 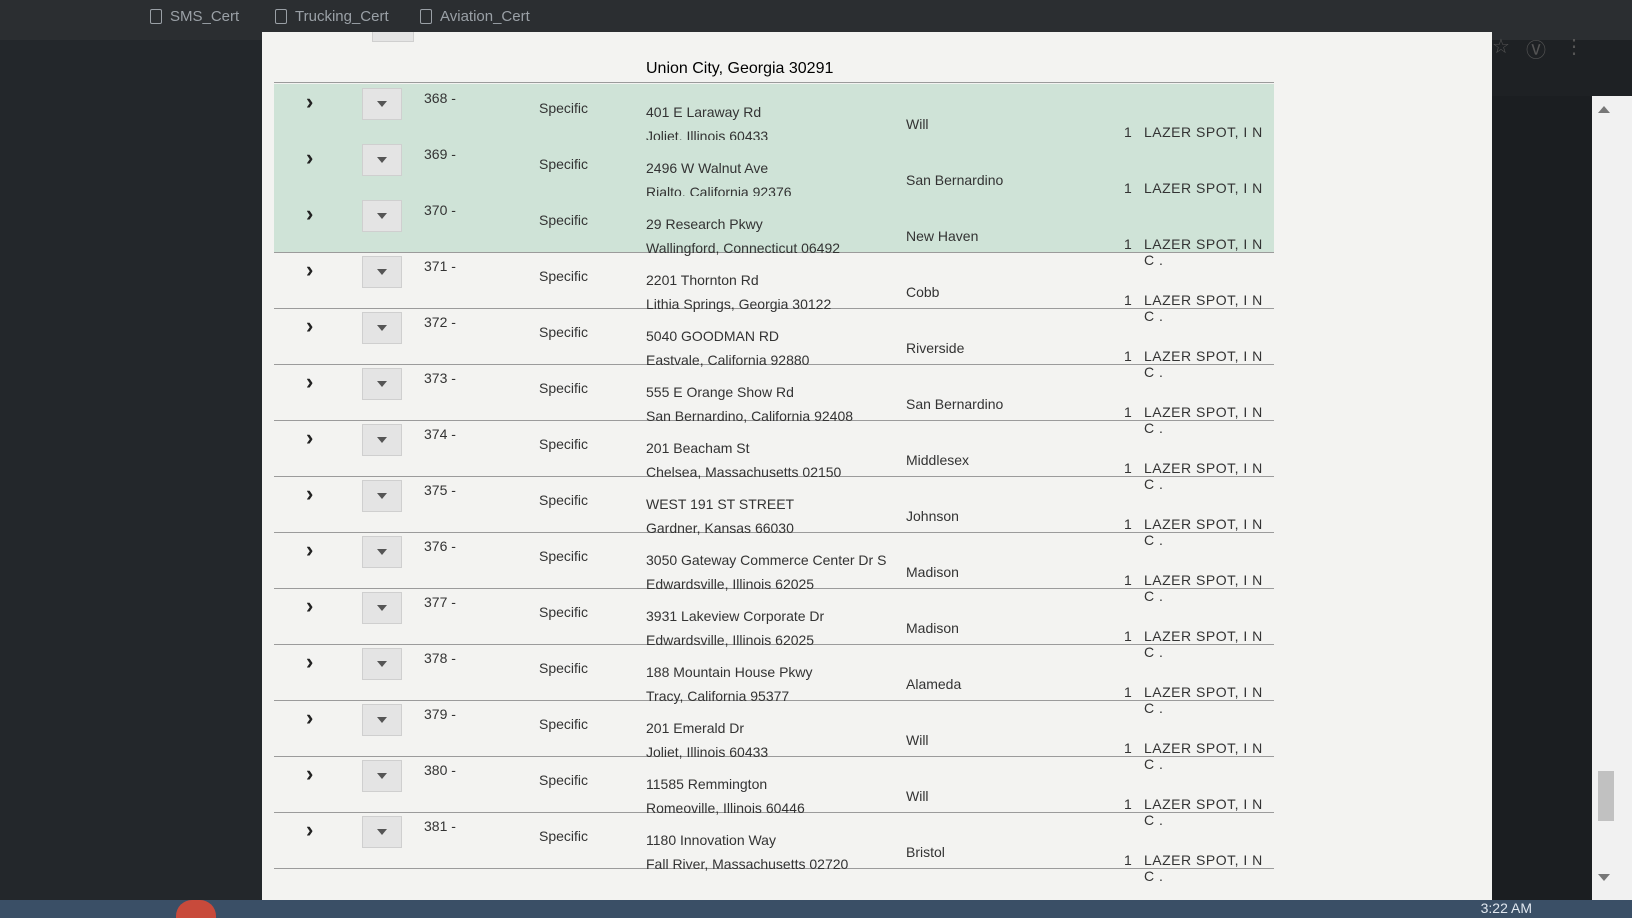 I want to click on county: New Haven, so click(x=942, y=236).